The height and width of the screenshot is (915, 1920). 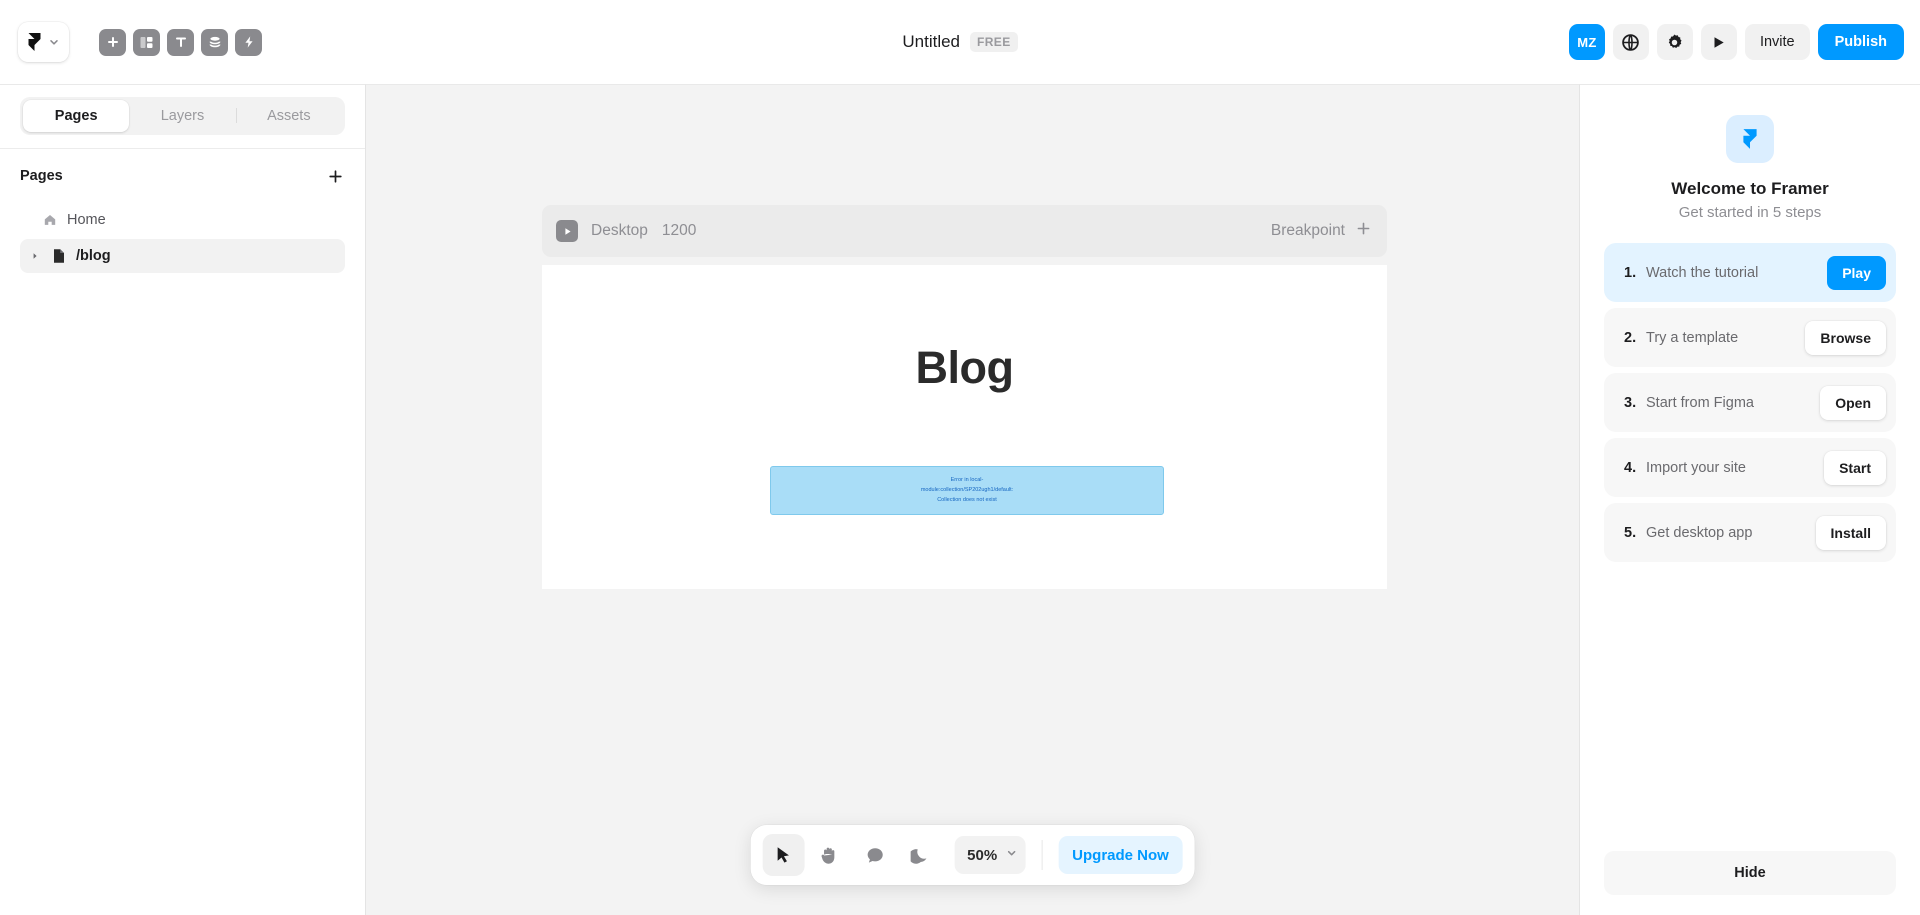 What do you see at coordinates (1630, 337) in the screenshot?
I see `step-number: 2.` at bounding box center [1630, 337].